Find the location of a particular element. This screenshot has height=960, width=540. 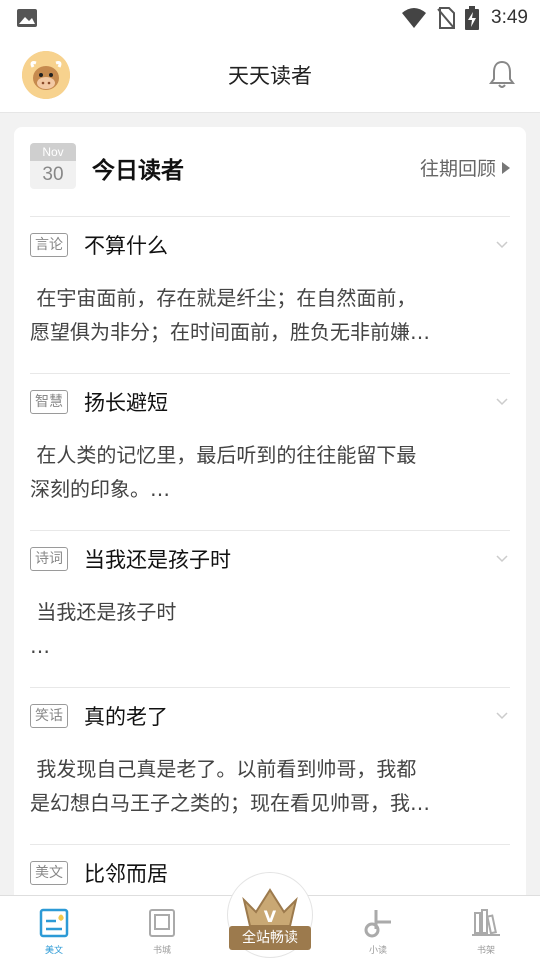

card-header: Nov 30 今日读者 往期回顾 is located at coordinates (270, 172).